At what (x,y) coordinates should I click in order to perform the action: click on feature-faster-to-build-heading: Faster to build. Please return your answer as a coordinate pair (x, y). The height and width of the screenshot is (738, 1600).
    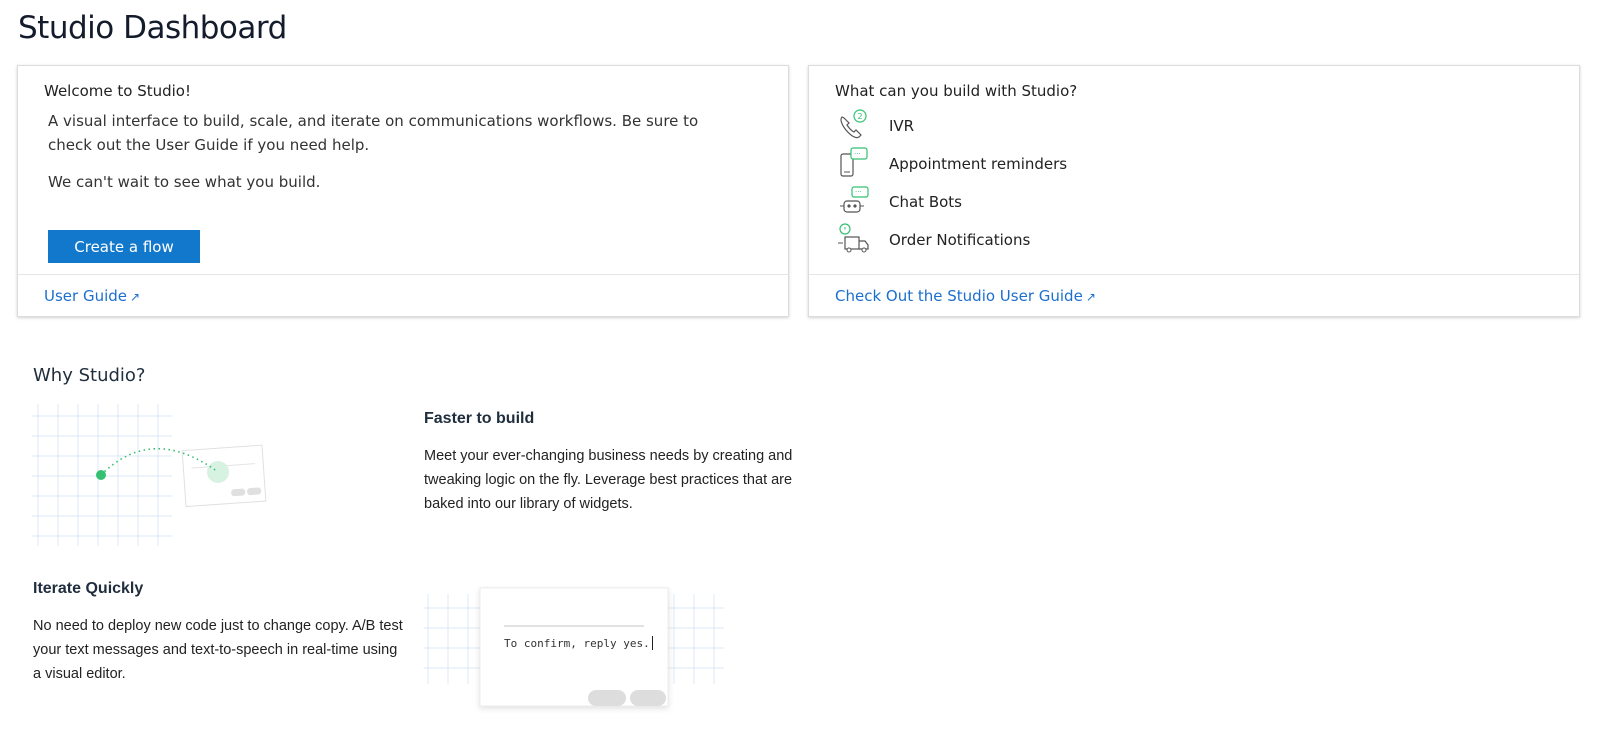
    Looking at the image, I should click on (479, 418).